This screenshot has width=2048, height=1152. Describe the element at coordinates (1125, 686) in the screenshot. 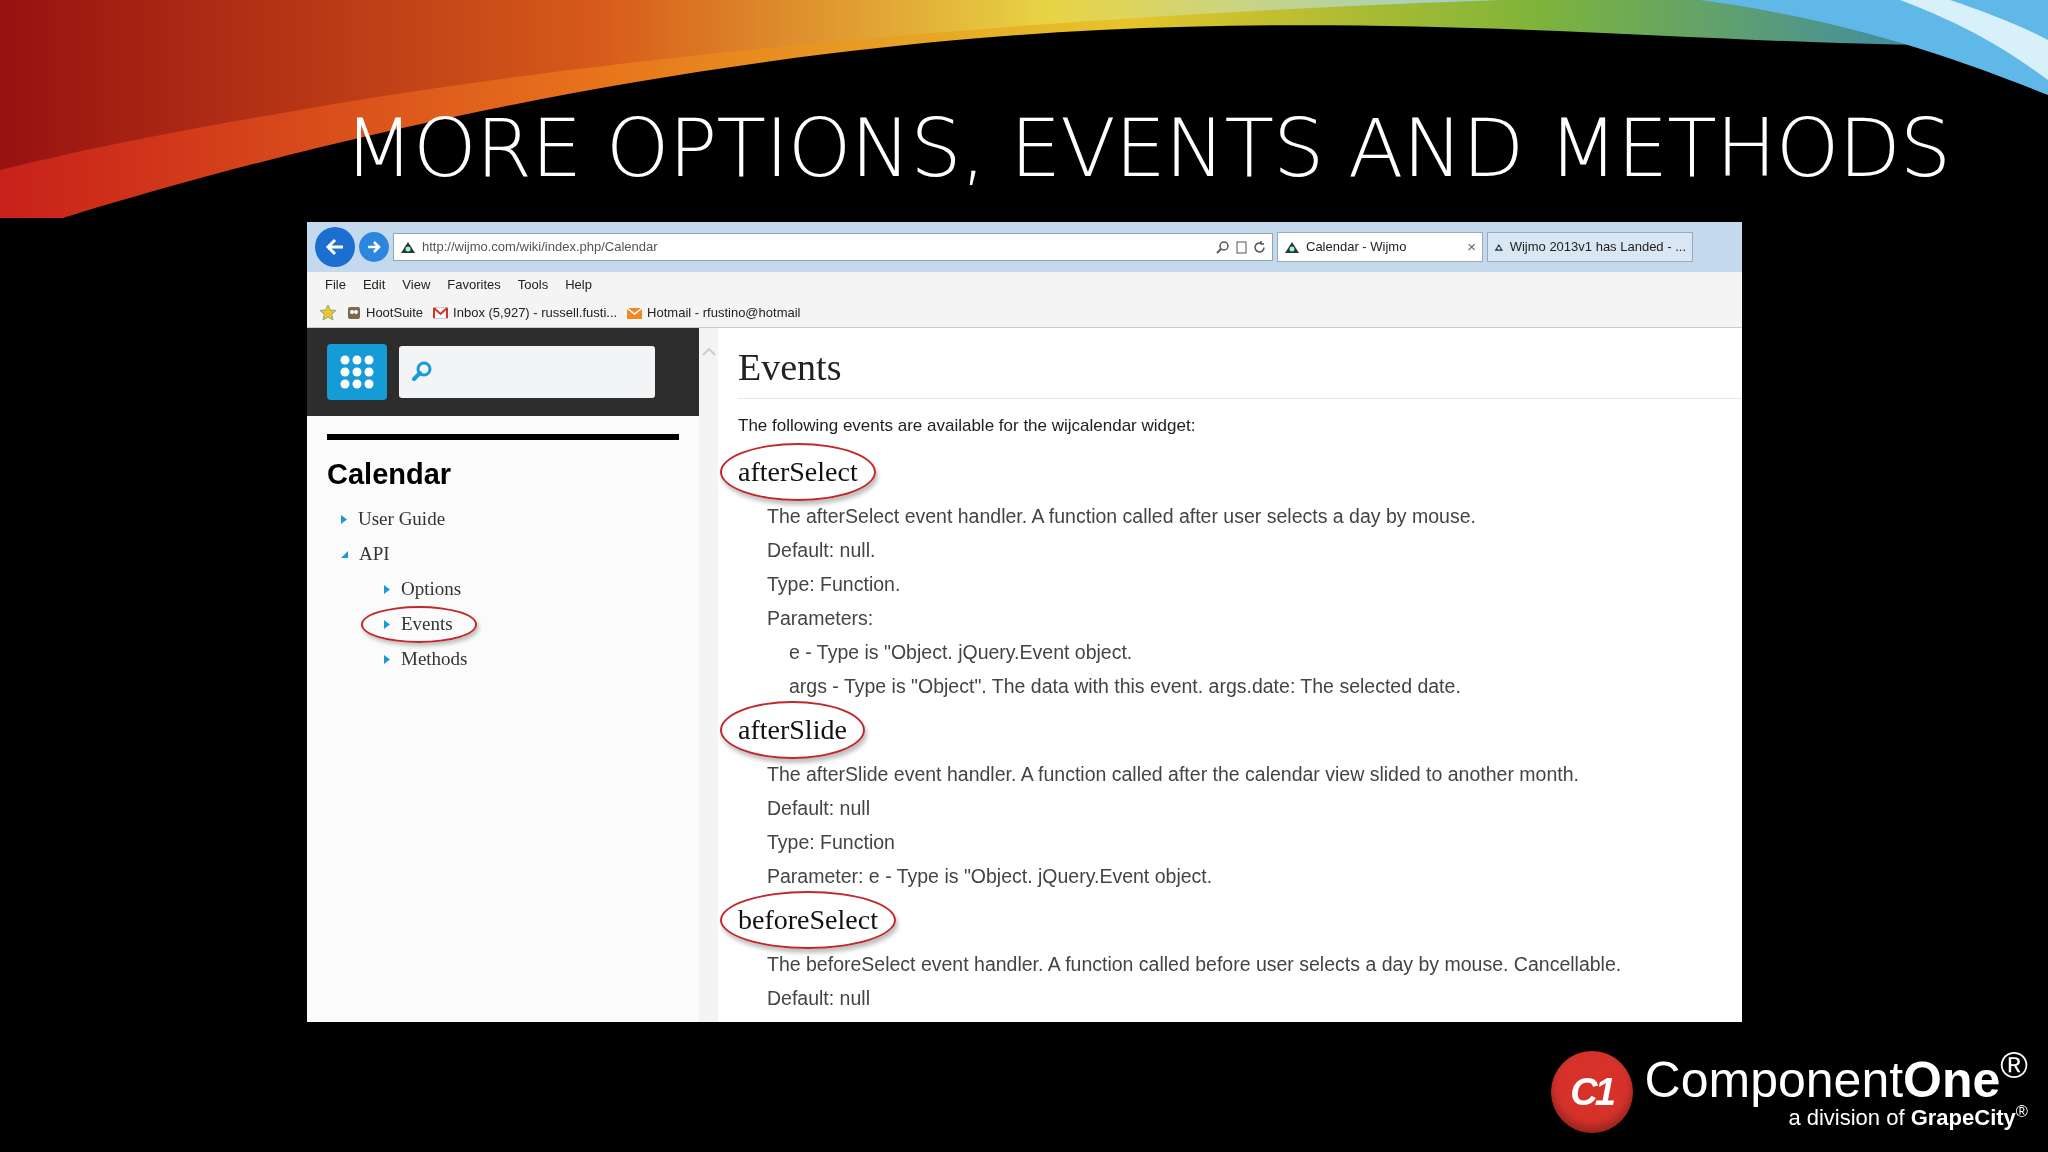

I see `doc-line: args - Type is "Object". The data with this event. args.date: The selected date.` at that location.